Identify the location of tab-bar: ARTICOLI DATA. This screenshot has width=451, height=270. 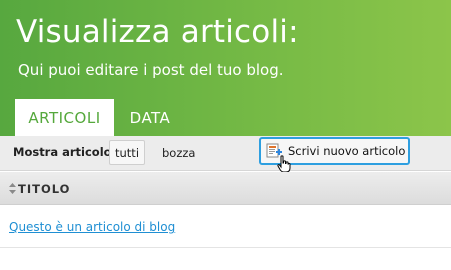
(100, 117).